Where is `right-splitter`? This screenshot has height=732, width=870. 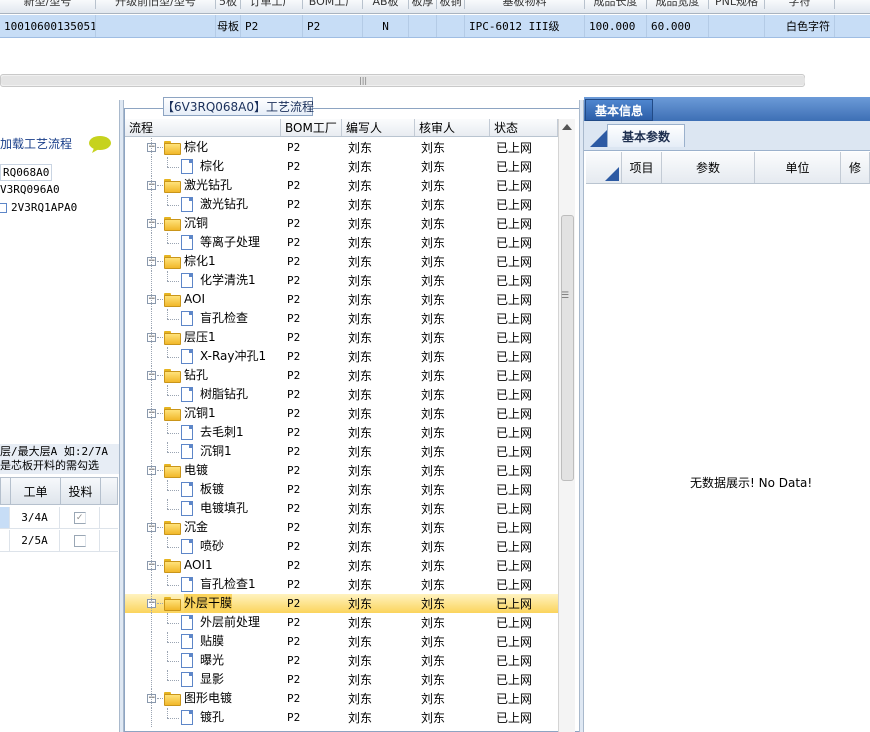
right-splitter is located at coordinates (581, 416).